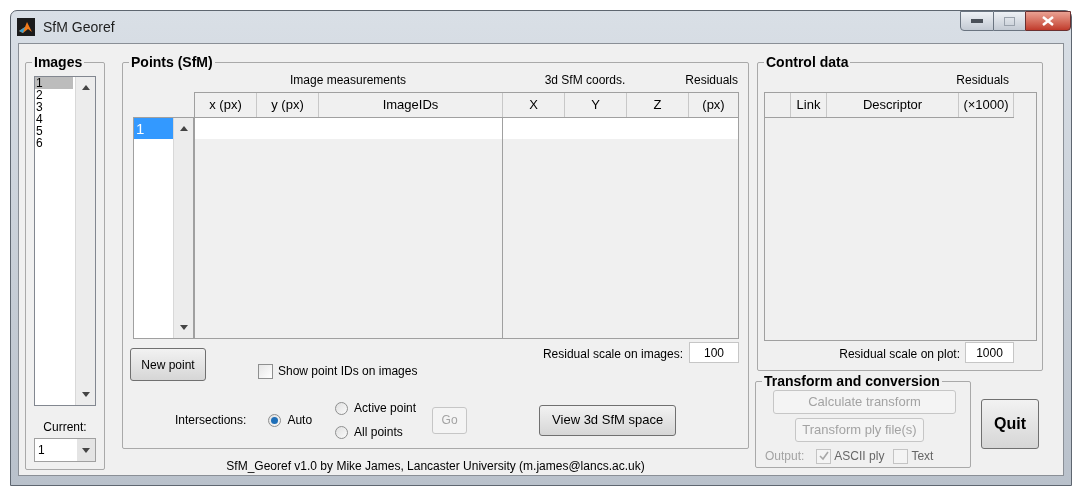 The width and height of the screenshot is (1077, 488). Describe the element at coordinates (922, 456) in the screenshot. I see `checkbox-label: Text` at that location.